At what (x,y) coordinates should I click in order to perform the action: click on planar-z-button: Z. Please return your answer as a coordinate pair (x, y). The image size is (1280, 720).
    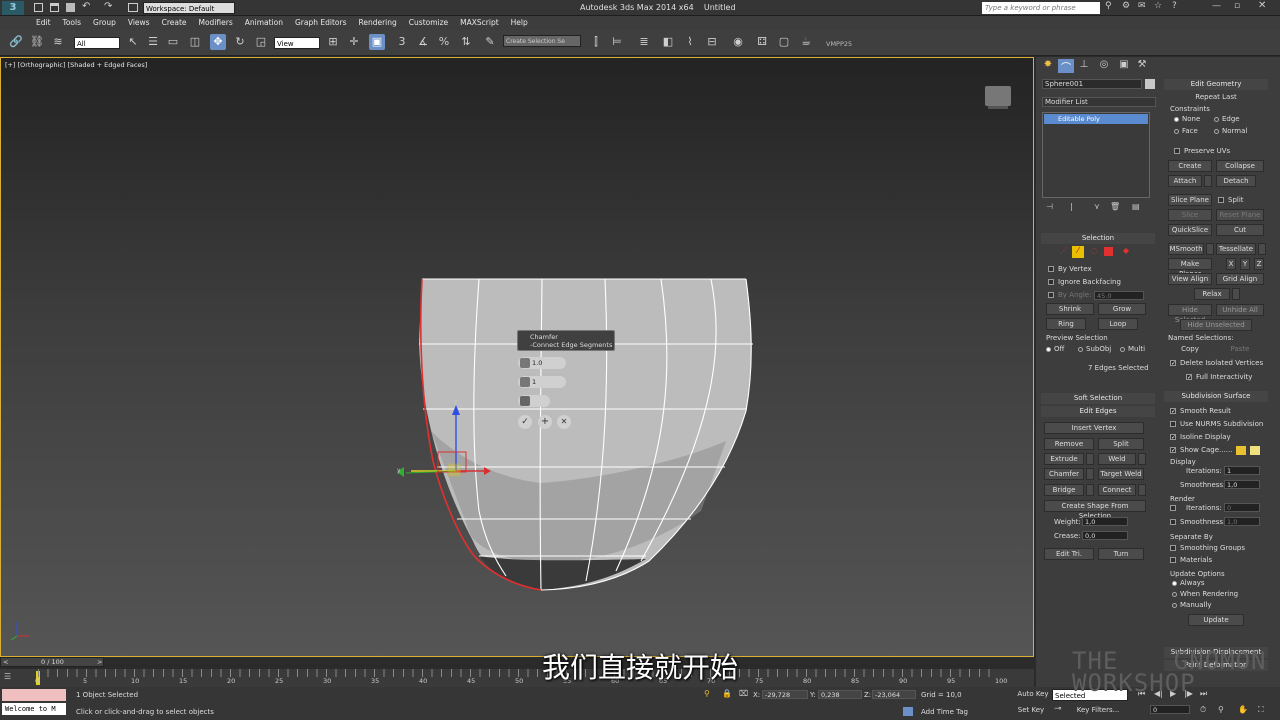
    Looking at the image, I should click on (1259, 264).